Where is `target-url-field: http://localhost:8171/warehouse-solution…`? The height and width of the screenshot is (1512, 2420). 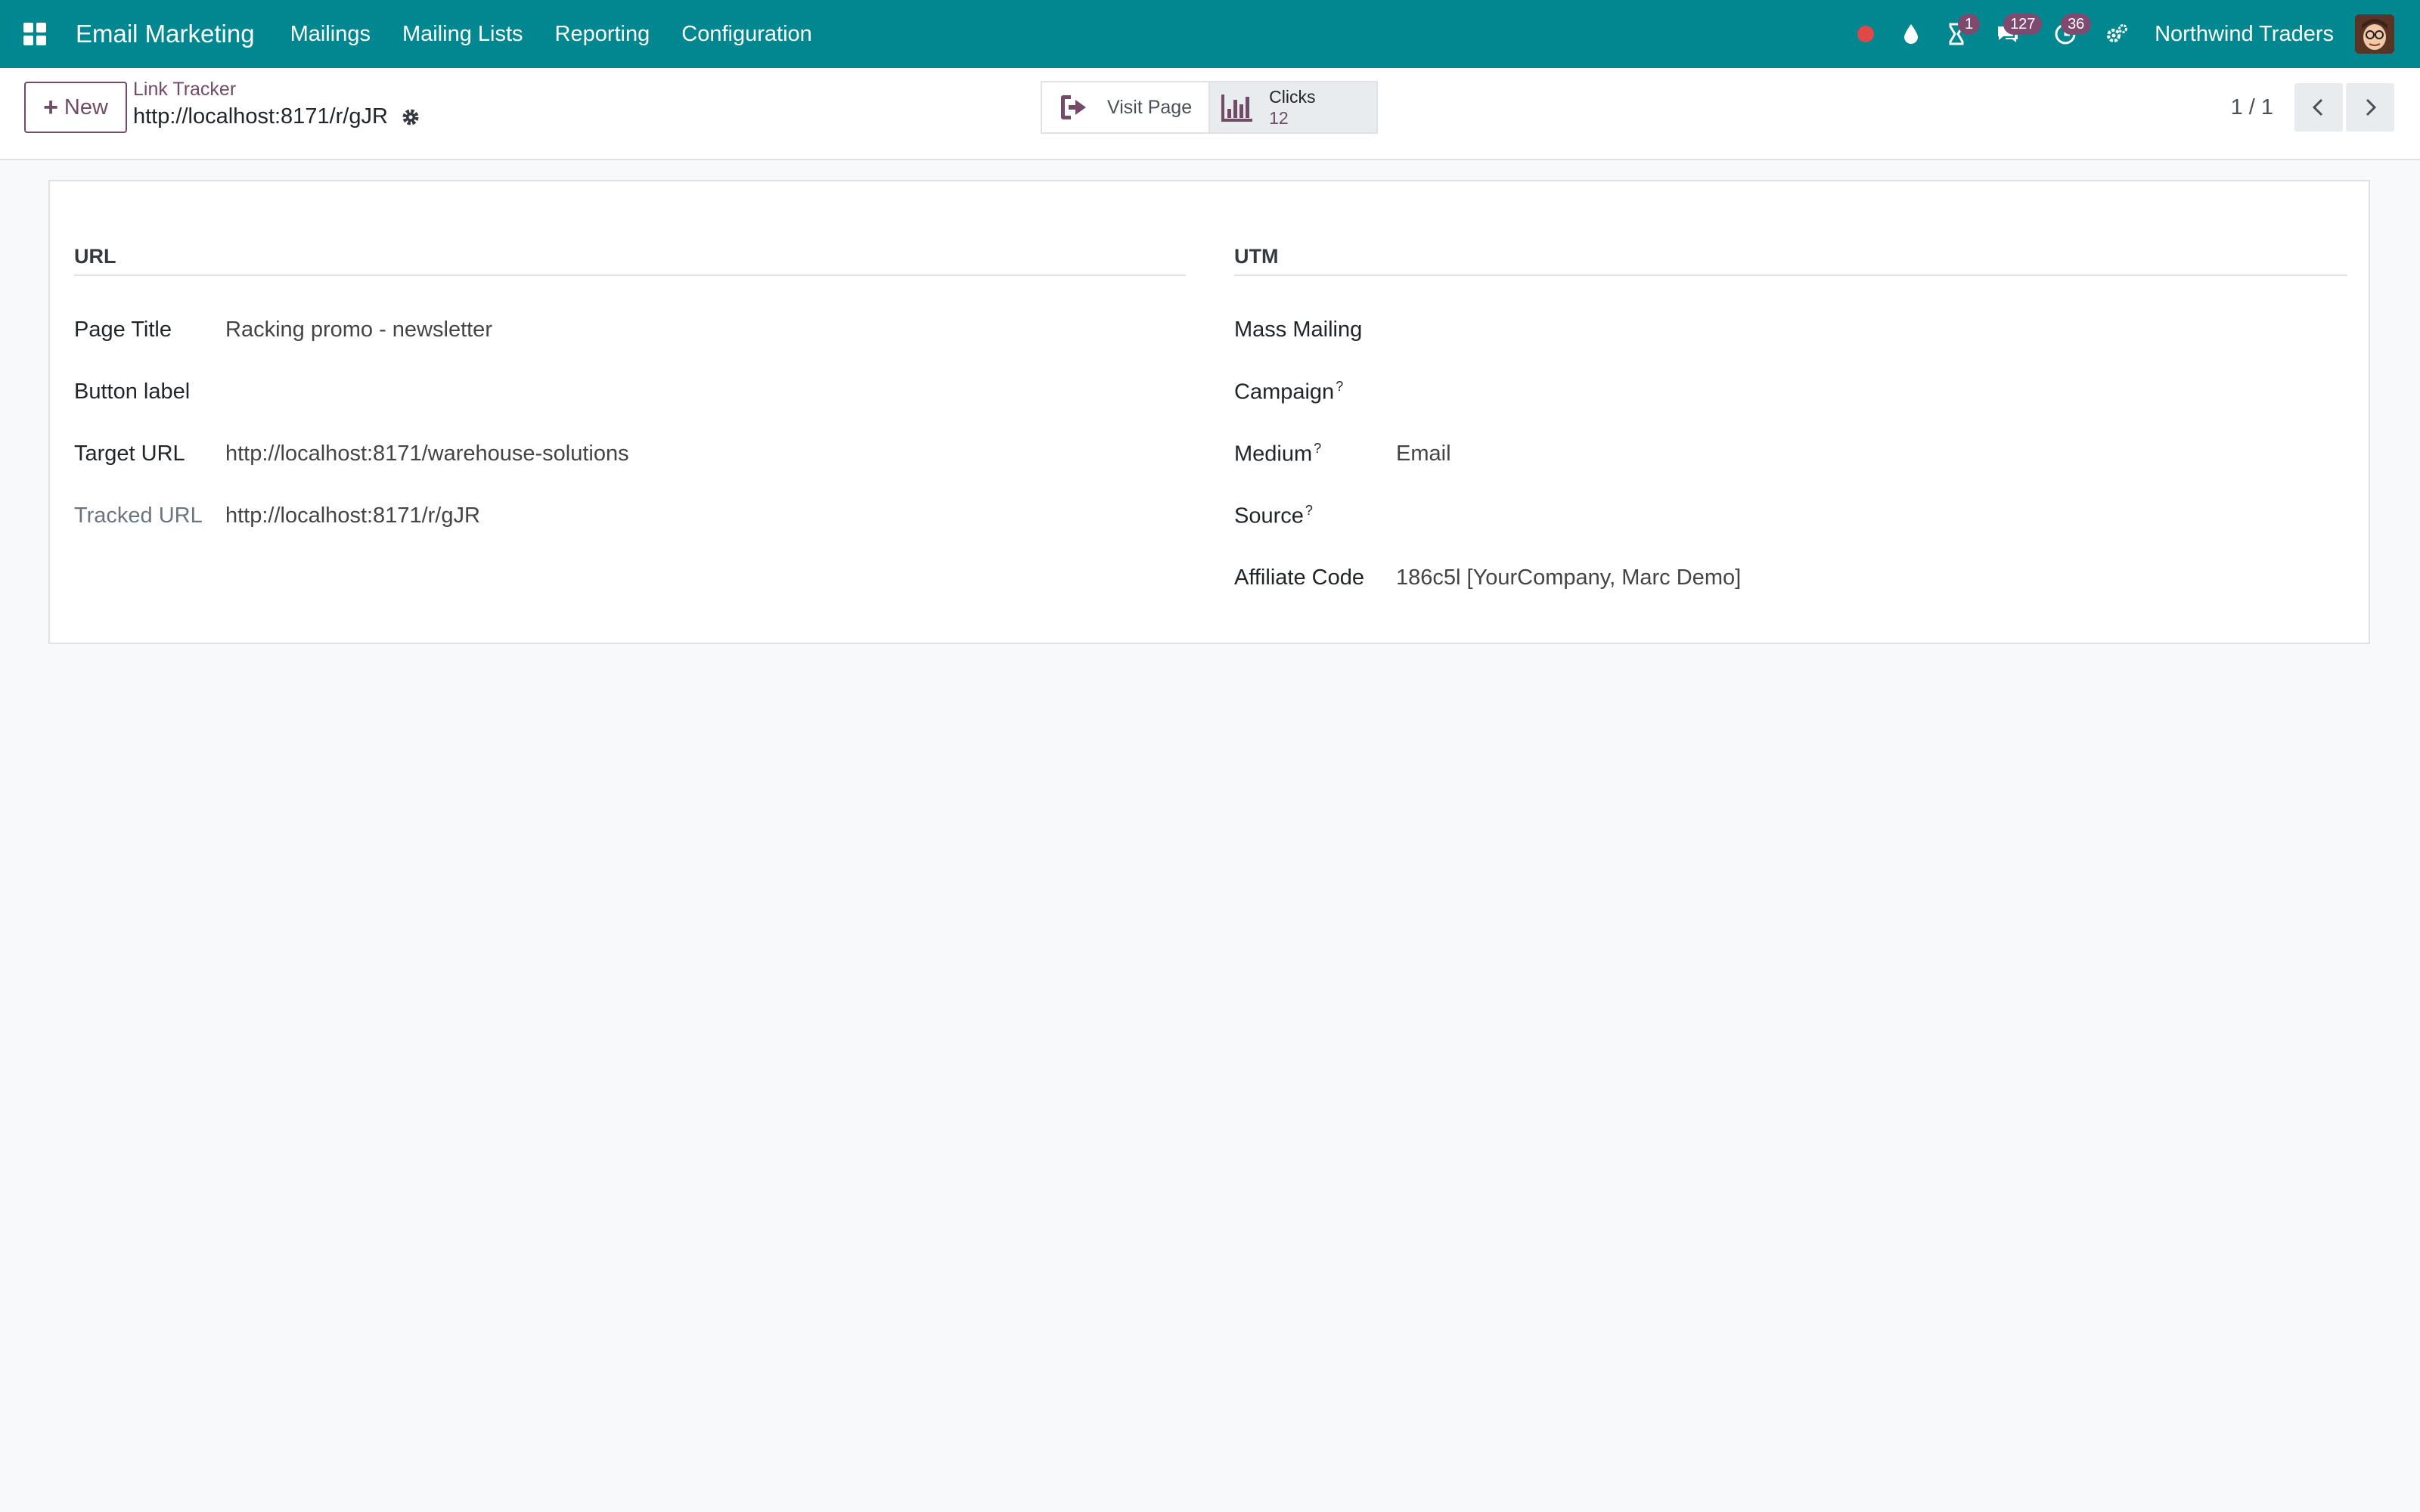 target-url-field: http://localhost:8171/warehouse-solution… is located at coordinates (427, 454).